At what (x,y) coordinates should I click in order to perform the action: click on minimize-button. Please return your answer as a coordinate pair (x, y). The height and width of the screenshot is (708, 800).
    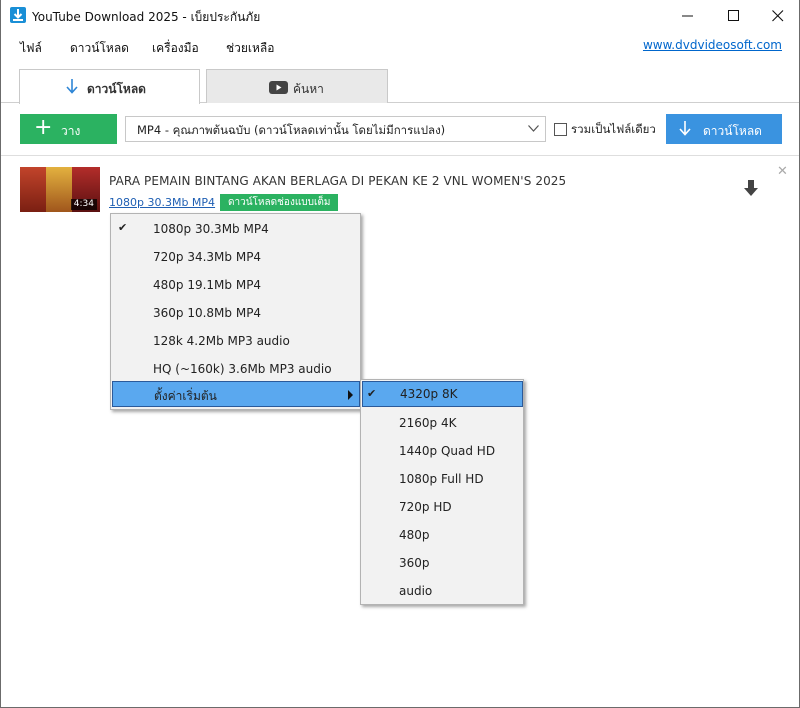
    Looking at the image, I should click on (688, 16).